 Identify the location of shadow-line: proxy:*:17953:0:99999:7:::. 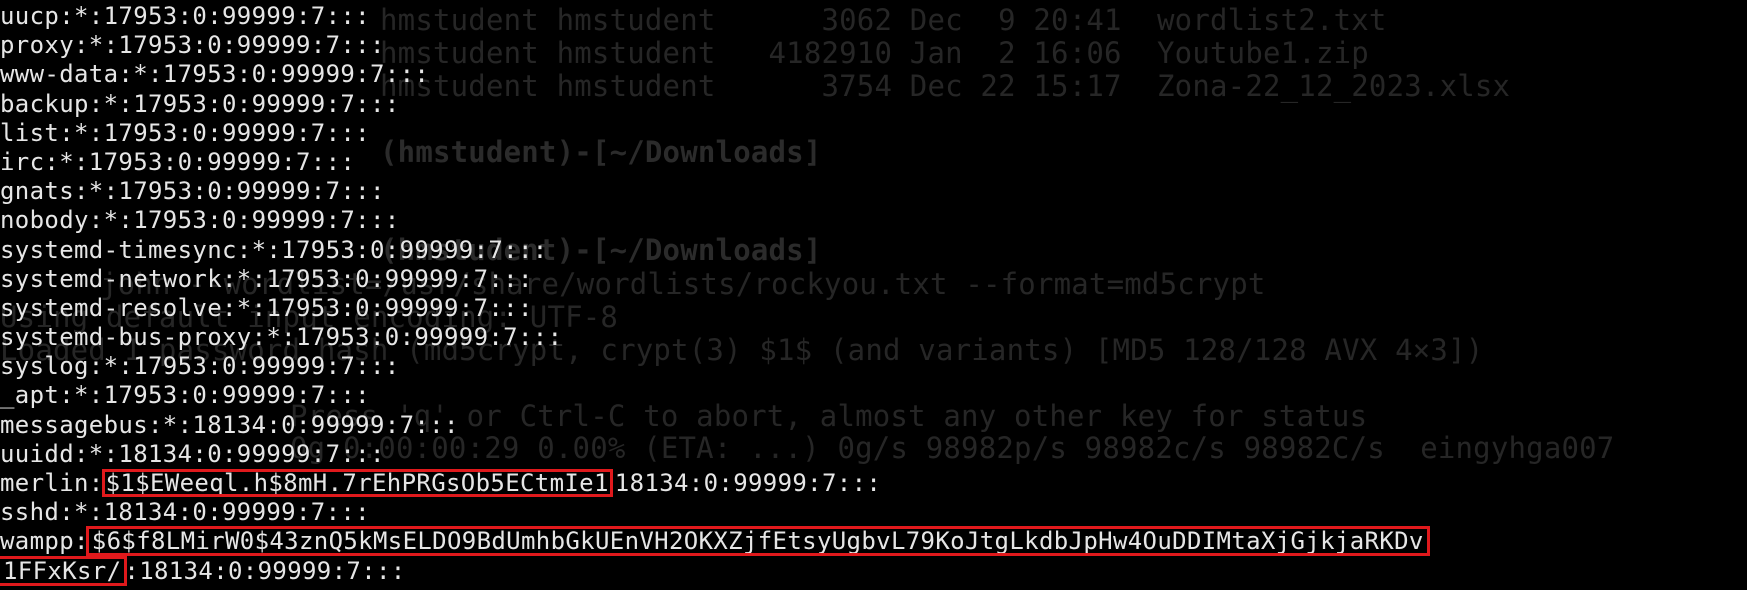
(192, 45).